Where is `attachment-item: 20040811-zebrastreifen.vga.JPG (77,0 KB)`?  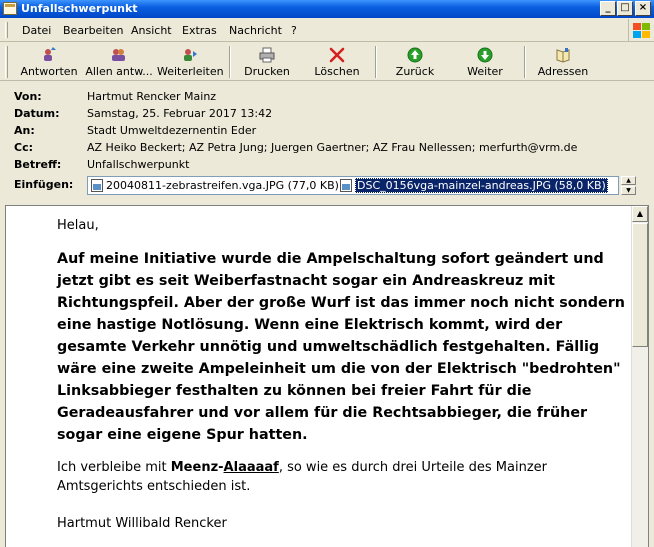 attachment-item: 20040811-zebrastreifen.vga.JPG (77,0 KB) is located at coordinates (214, 185).